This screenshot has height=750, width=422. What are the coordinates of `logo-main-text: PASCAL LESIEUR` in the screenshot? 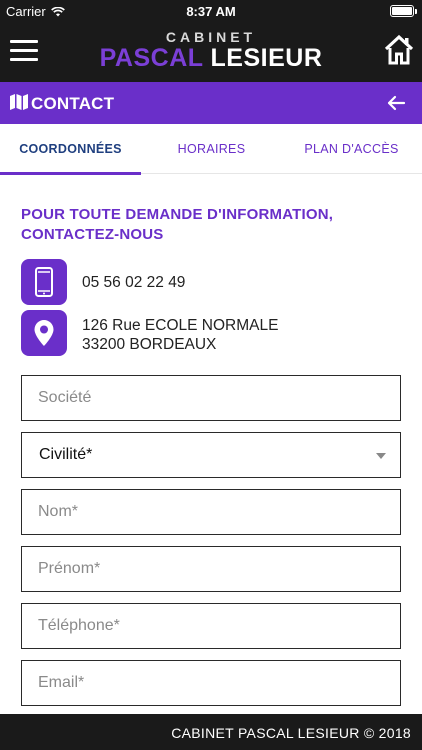 It's located at (211, 58).